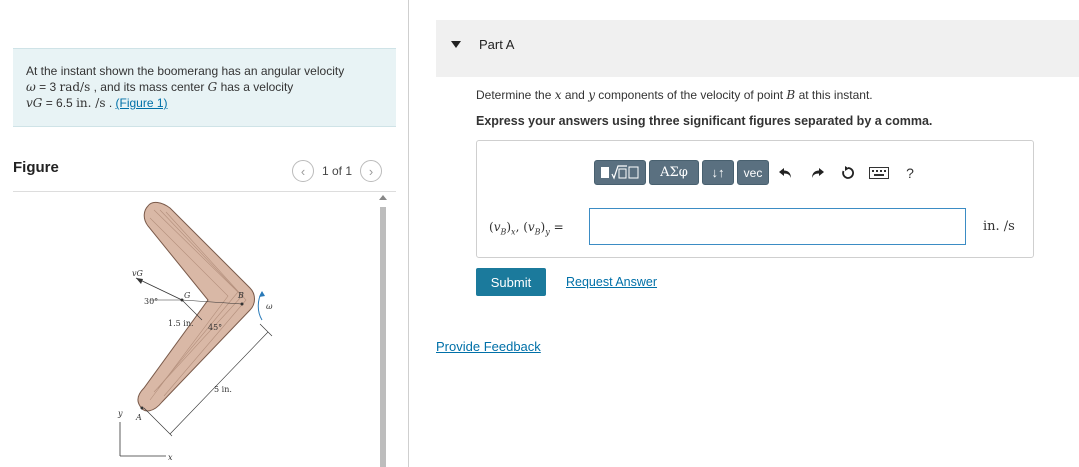  What do you see at coordinates (575, 95) in the screenshot?
I see `question-and: and` at bounding box center [575, 95].